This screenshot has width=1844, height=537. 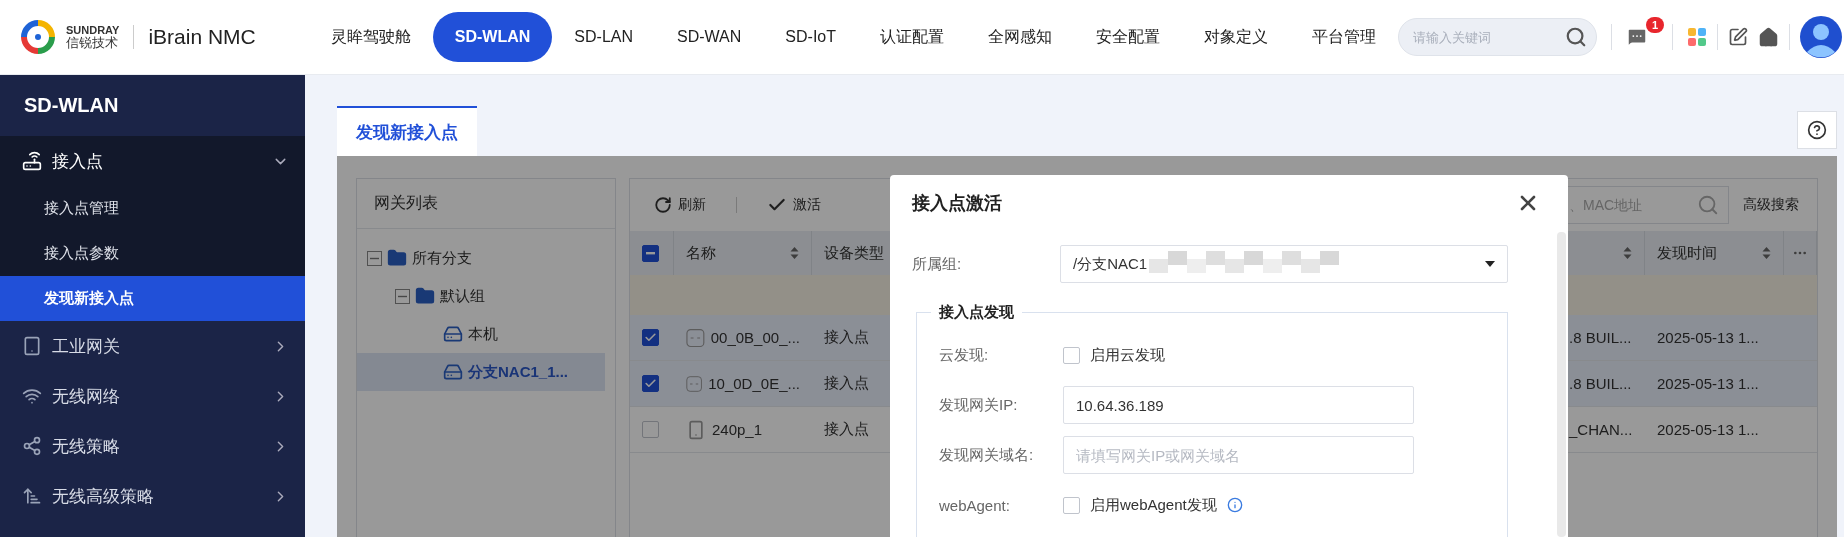 I want to click on input-field: 请填写网关IP或网关域名, so click(x=1238, y=455).